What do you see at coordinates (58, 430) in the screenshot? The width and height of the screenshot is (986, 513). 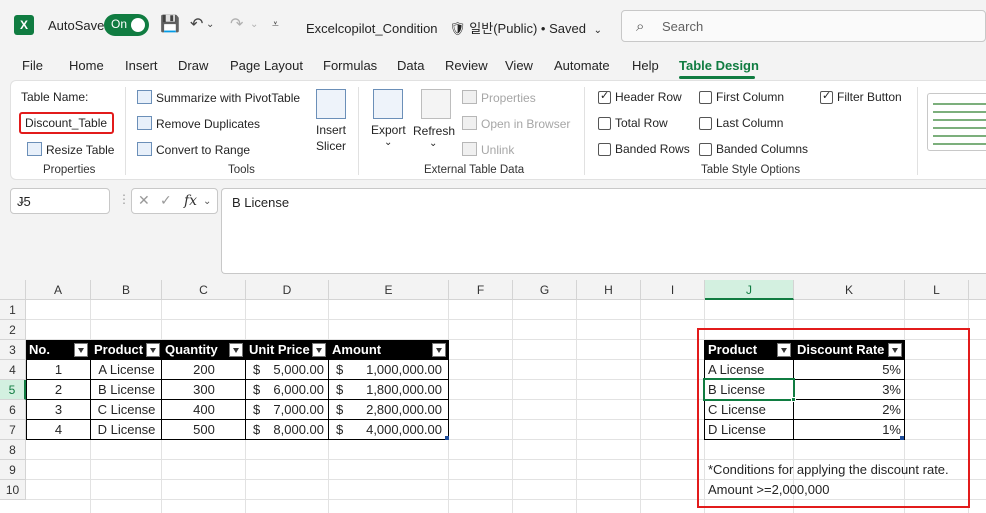 I see `table-cell: 4` at bounding box center [58, 430].